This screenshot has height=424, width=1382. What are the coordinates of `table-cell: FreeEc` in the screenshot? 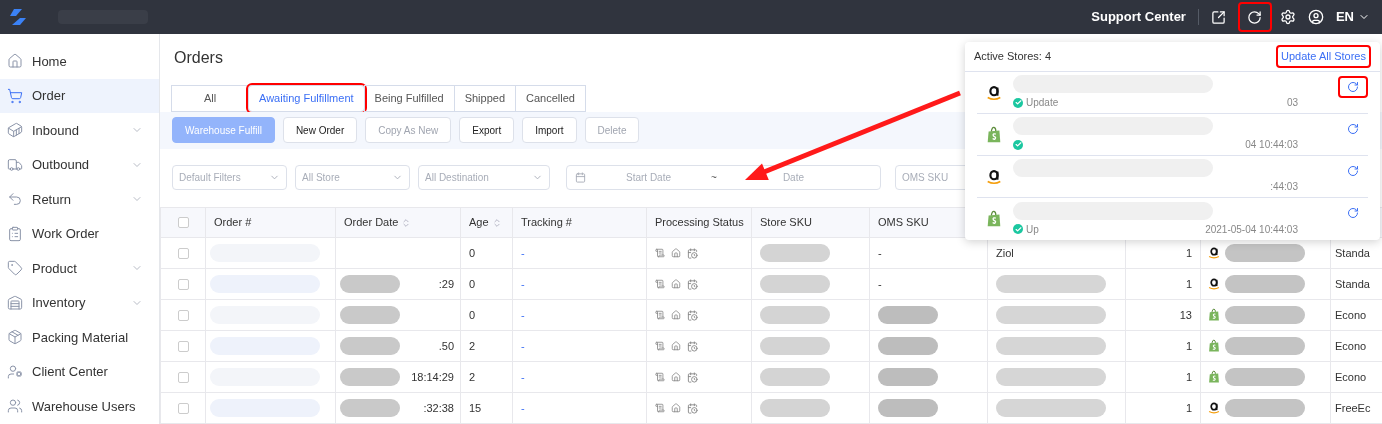 It's located at (1353, 407).